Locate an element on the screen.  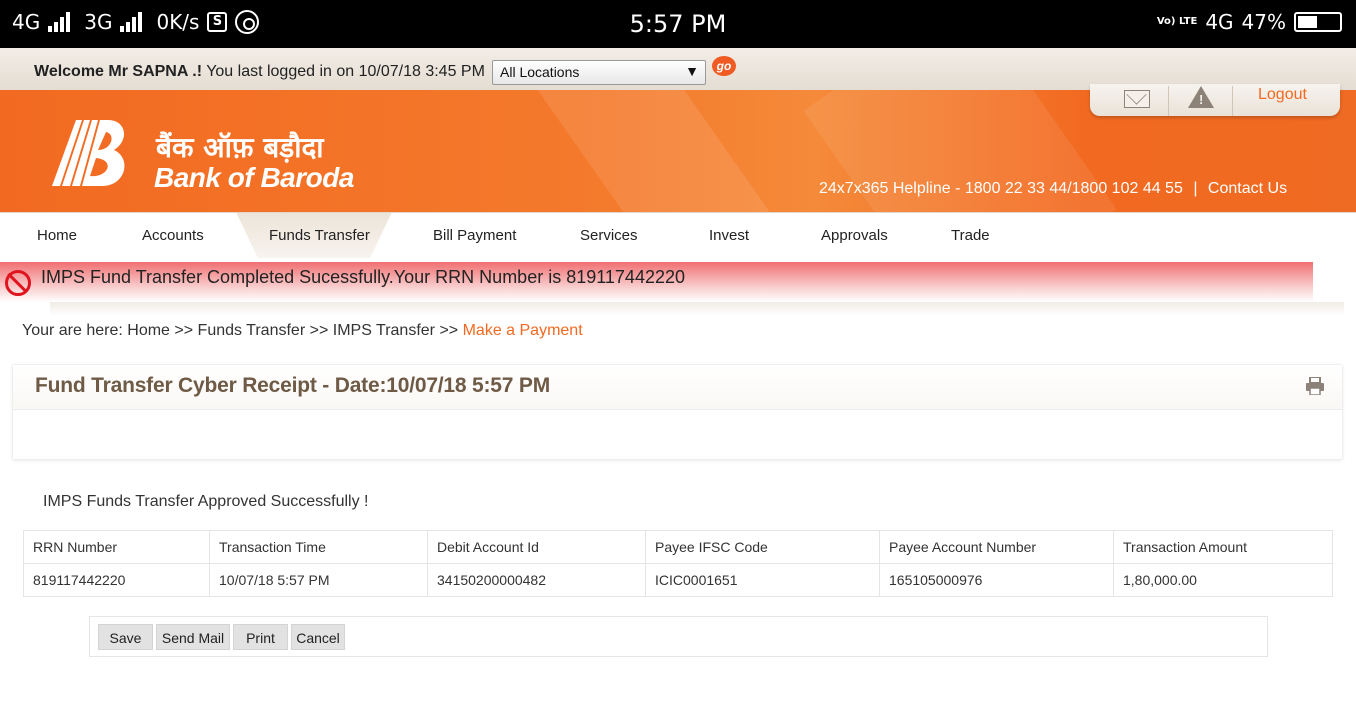
breadcrumb-home: Home is located at coordinates (148, 330).